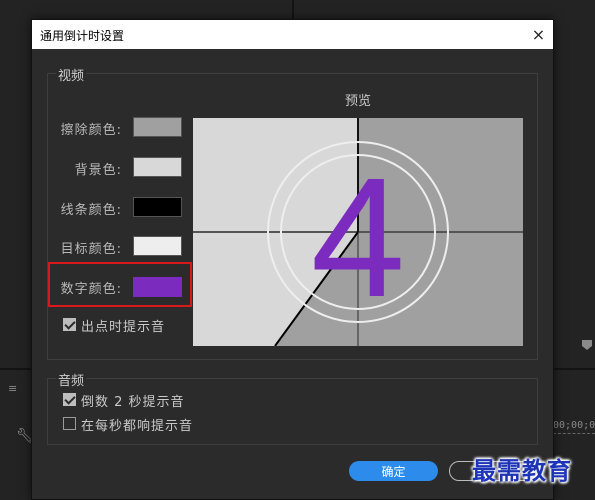 The width and height of the screenshot is (595, 500). I want to click on target-color-swatch, so click(157, 246).